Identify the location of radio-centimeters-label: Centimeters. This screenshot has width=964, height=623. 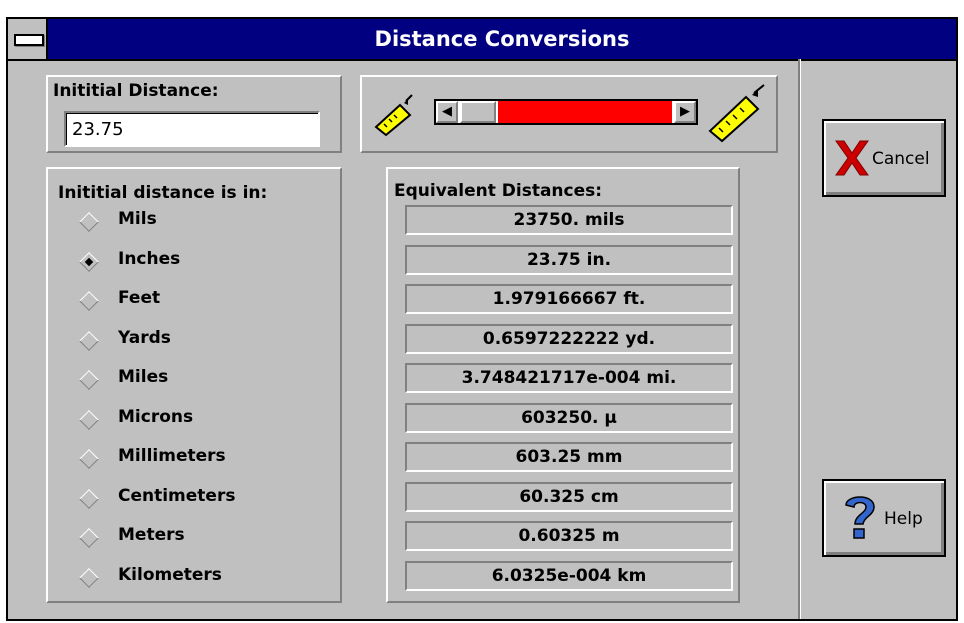
(177, 496).